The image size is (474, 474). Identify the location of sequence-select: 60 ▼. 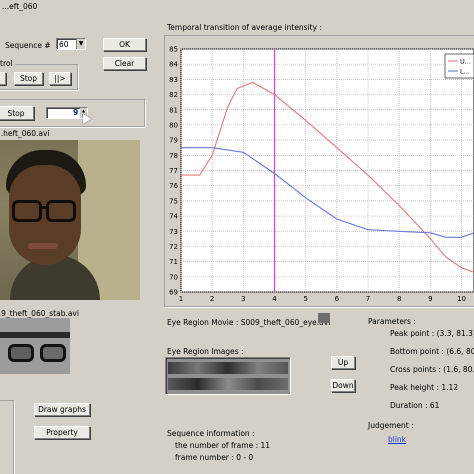
(71, 44).